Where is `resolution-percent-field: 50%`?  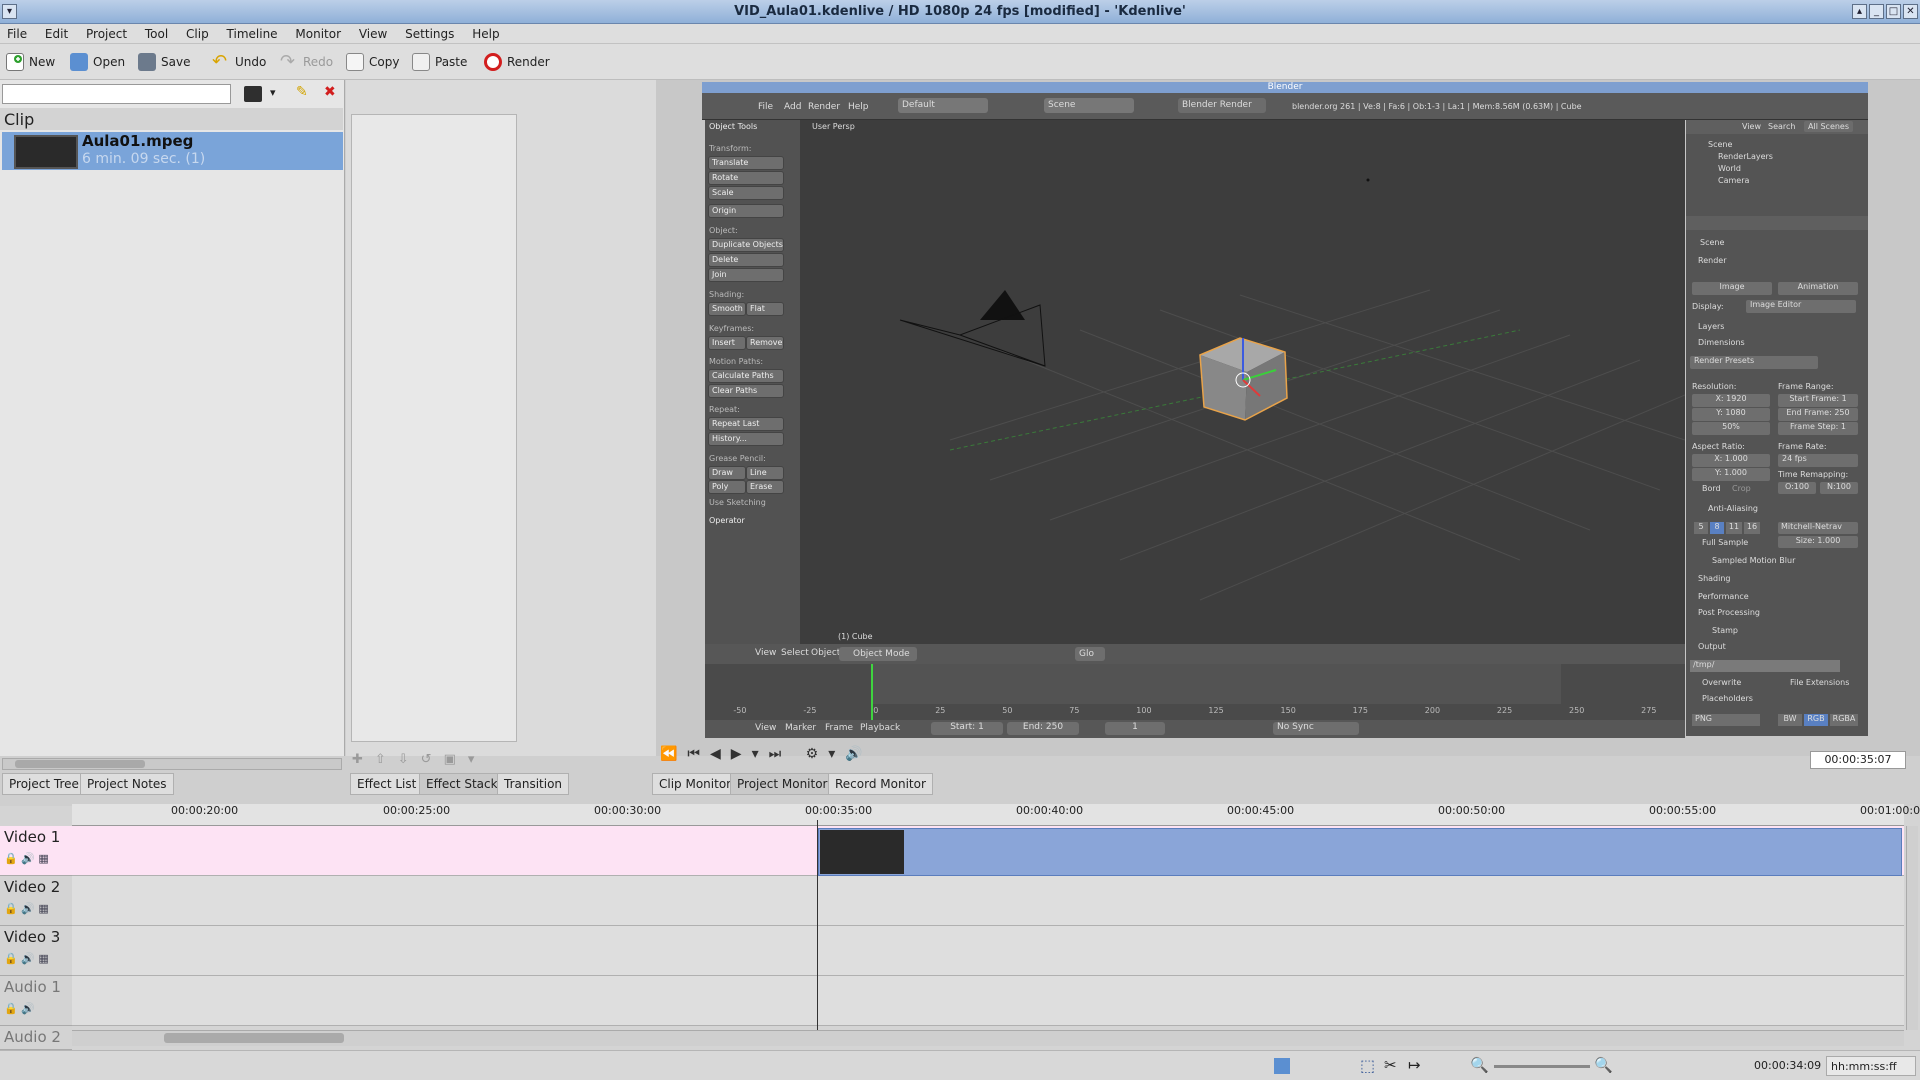 resolution-percent-field: 50% is located at coordinates (1731, 428).